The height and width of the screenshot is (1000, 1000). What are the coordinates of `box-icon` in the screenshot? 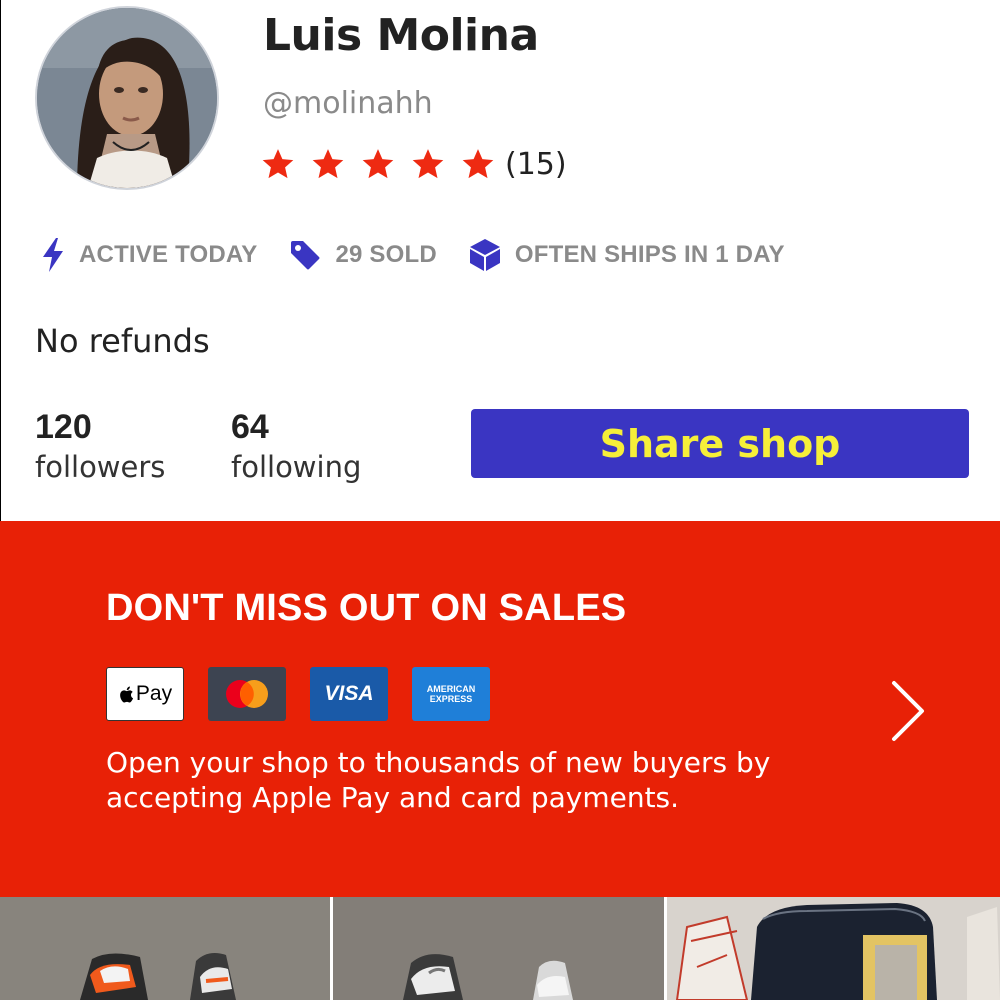 It's located at (484, 255).